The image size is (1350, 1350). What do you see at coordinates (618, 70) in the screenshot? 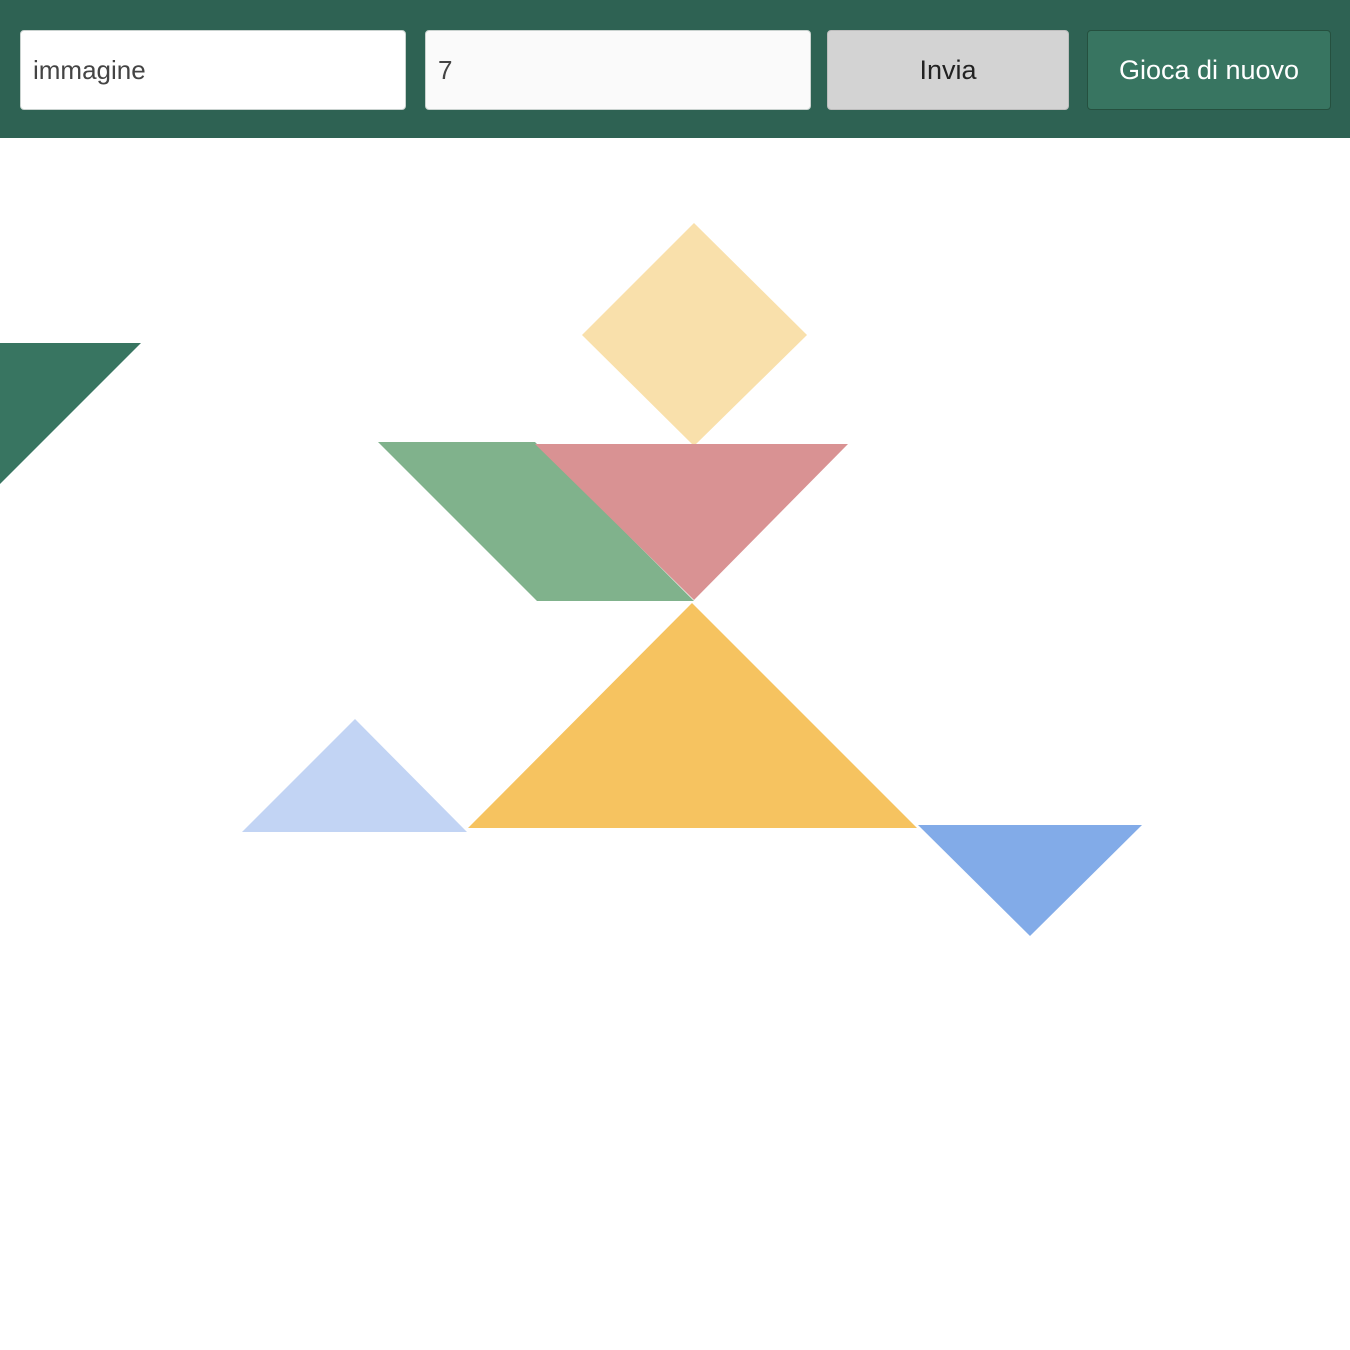
I see `number-input` at bounding box center [618, 70].